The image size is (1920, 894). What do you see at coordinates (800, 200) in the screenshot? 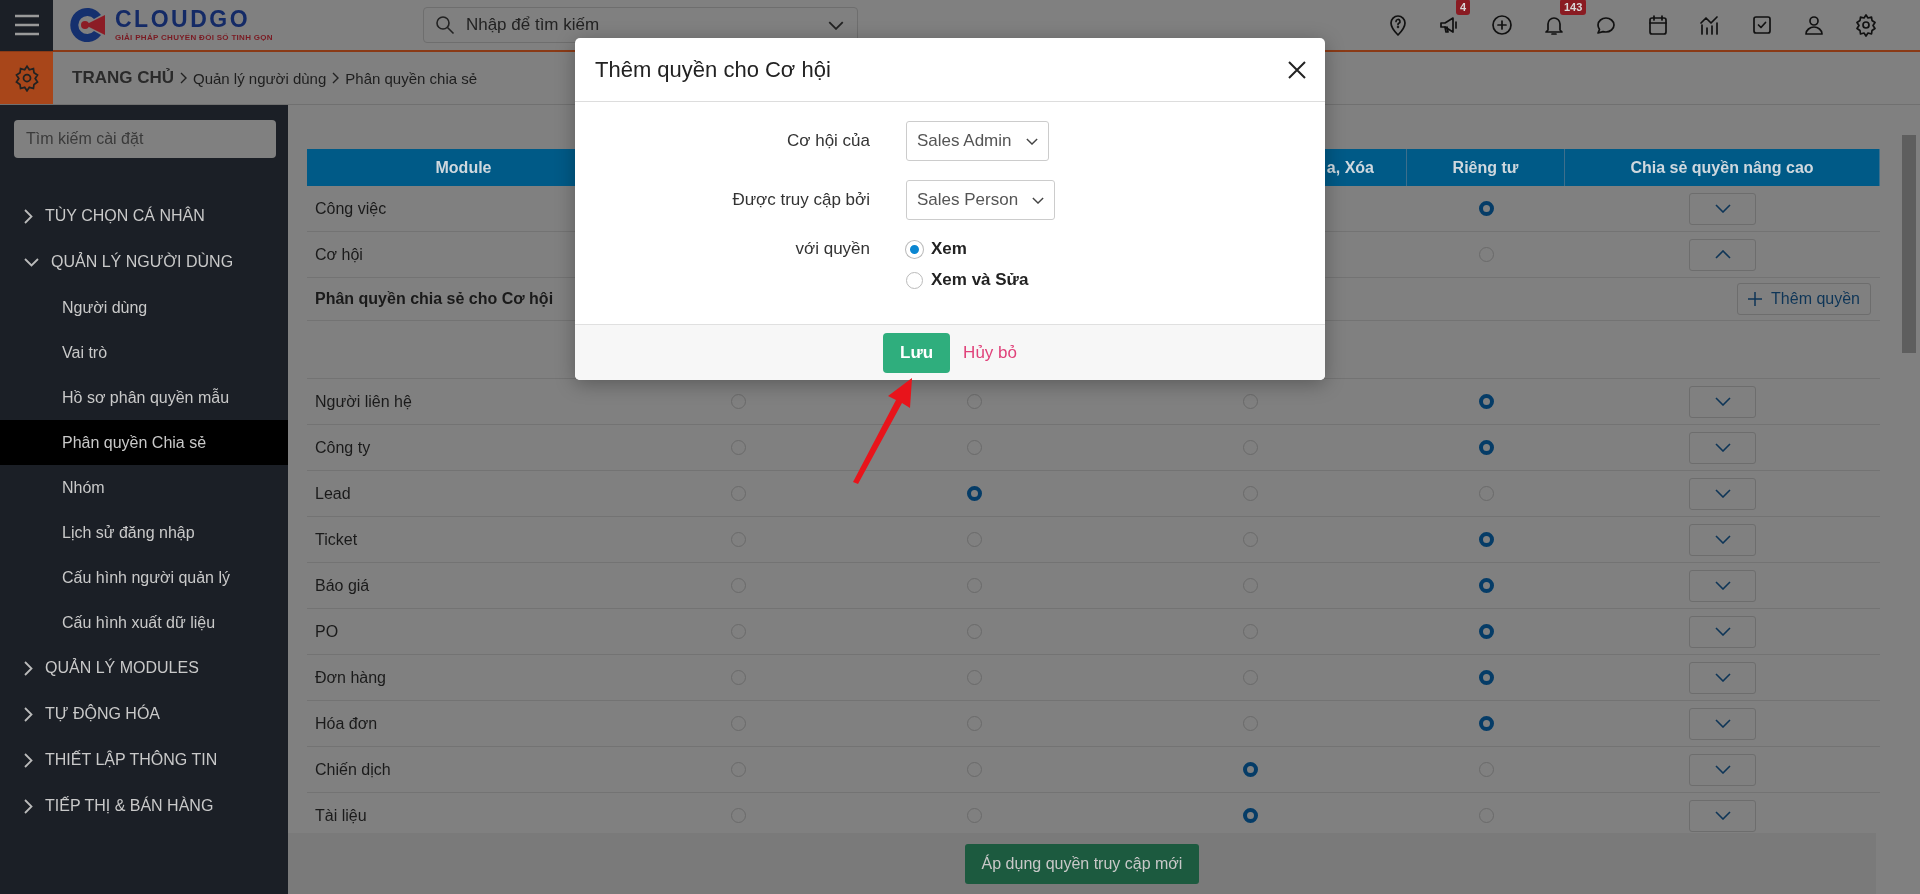
I see `field-label: Được truy cập bởi` at bounding box center [800, 200].